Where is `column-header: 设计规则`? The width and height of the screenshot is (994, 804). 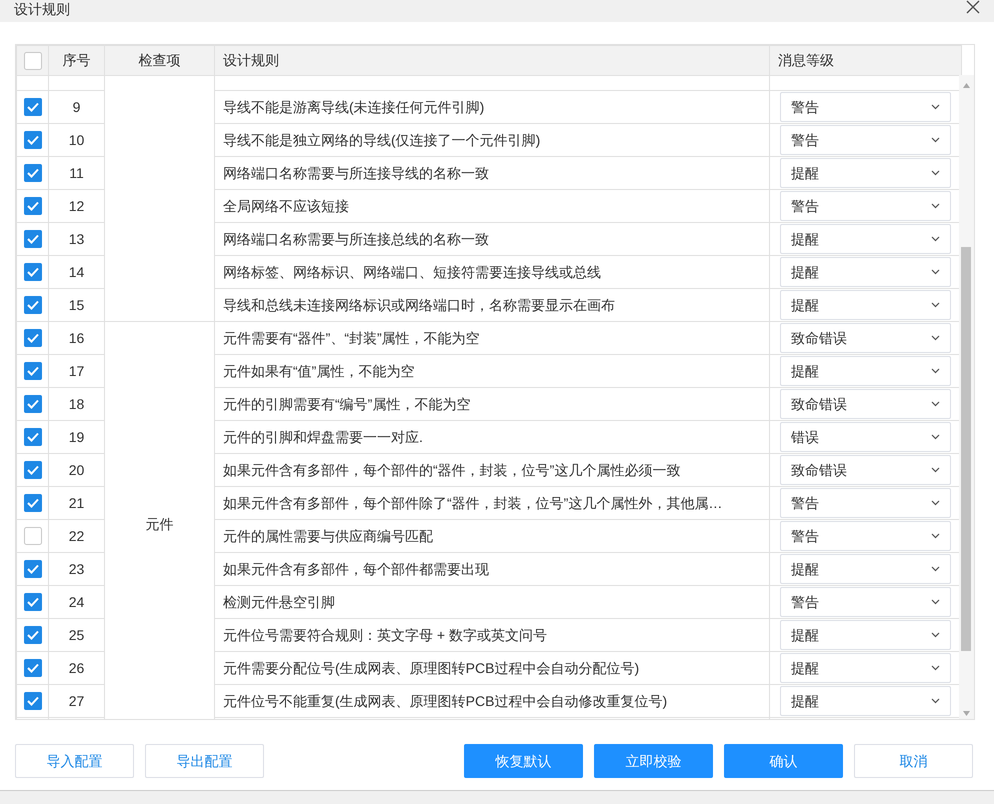 column-header: 设计规则 is located at coordinates (251, 60).